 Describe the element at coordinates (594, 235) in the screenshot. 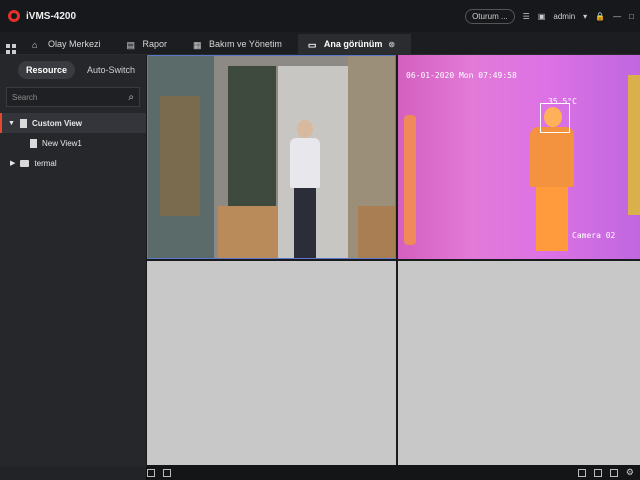

I see `thermal-camera-label: Camera 02` at that location.